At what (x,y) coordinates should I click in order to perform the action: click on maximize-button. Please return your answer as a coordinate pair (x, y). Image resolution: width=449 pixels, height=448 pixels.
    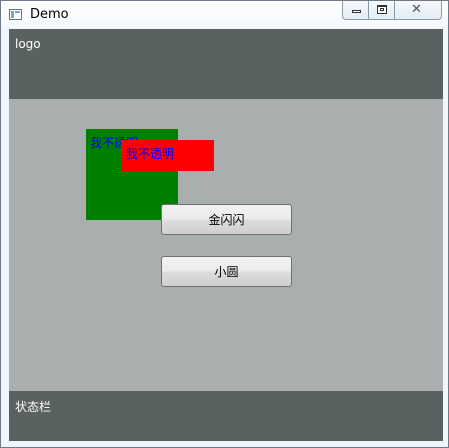
    Looking at the image, I should click on (382, 10).